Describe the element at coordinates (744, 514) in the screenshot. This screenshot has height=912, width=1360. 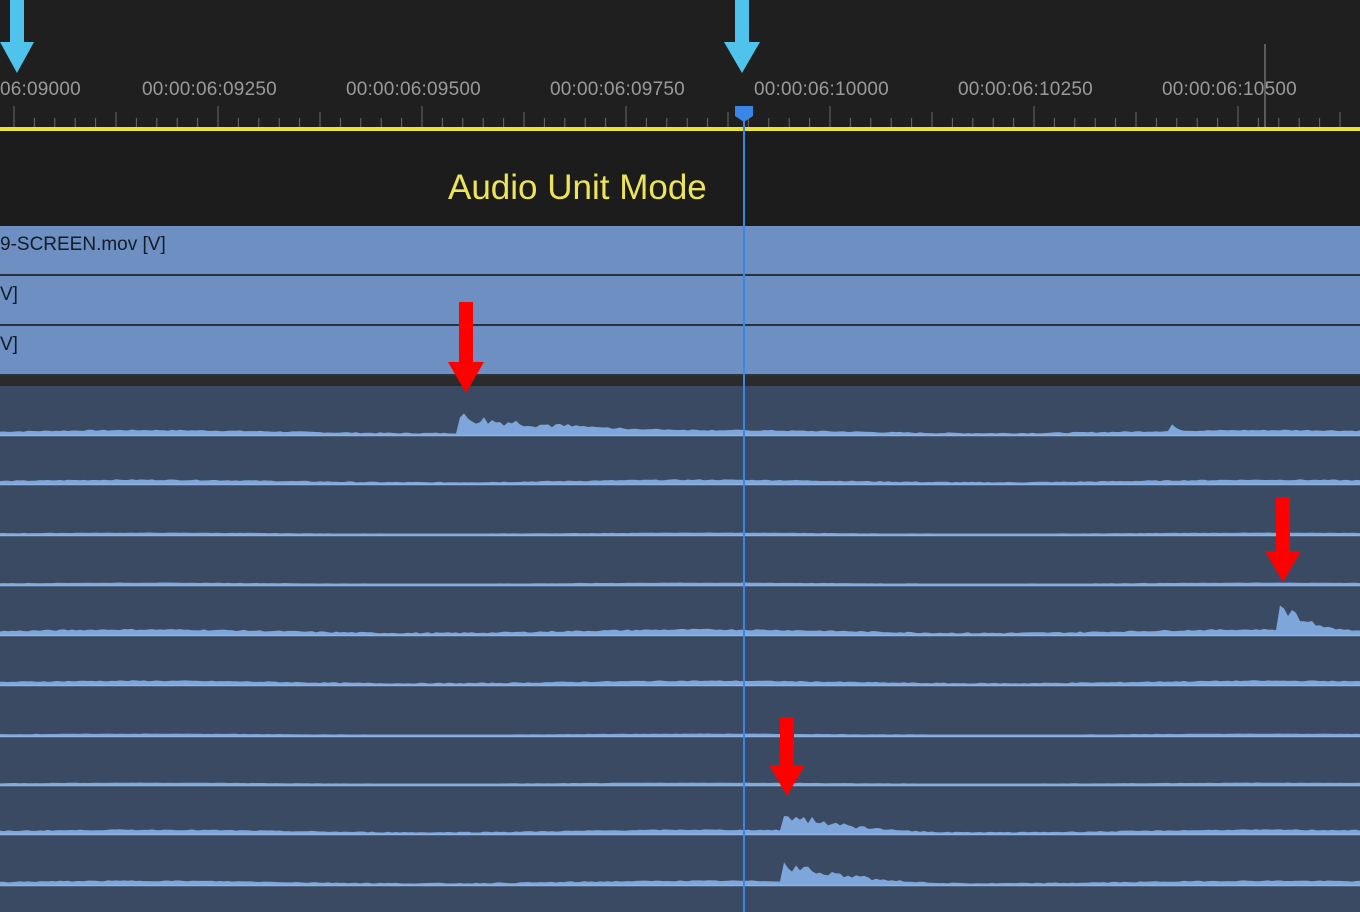
I see `playhead-line` at that location.